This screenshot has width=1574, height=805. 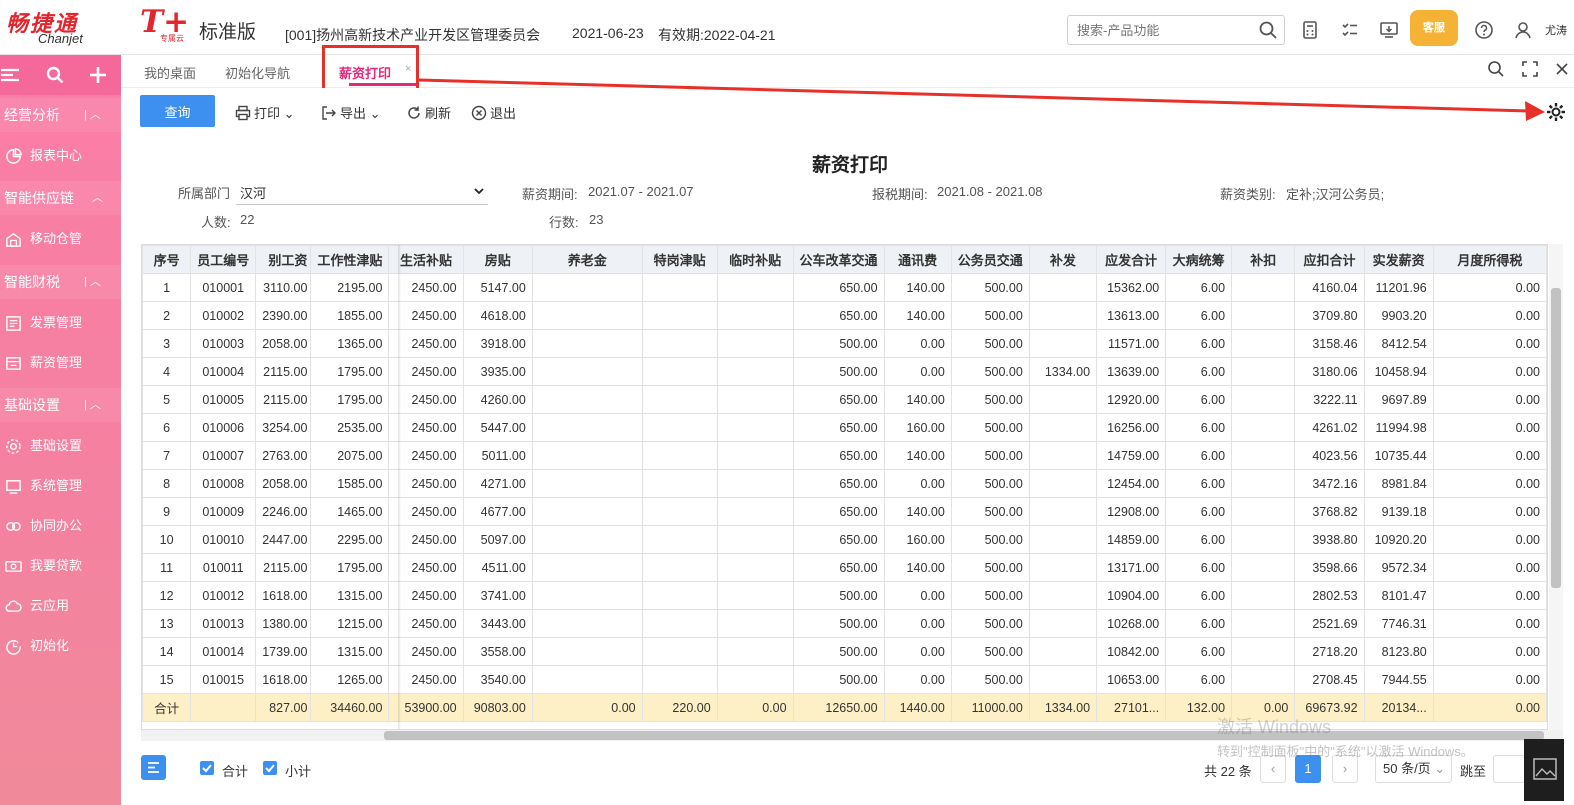 What do you see at coordinates (428, 112) in the screenshot?
I see `refresh-button: 刷新` at bounding box center [428, 112].